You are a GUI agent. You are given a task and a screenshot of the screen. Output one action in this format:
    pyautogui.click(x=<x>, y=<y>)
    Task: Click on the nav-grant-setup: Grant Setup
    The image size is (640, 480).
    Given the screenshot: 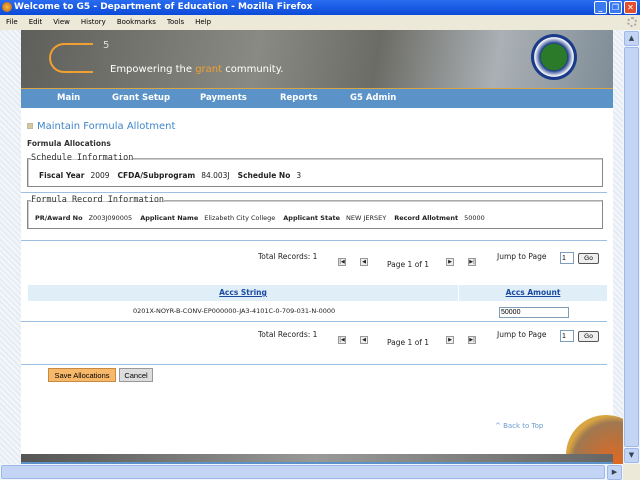 What is the action you would take?
    pyautogui.click(x=141, y=98)
    